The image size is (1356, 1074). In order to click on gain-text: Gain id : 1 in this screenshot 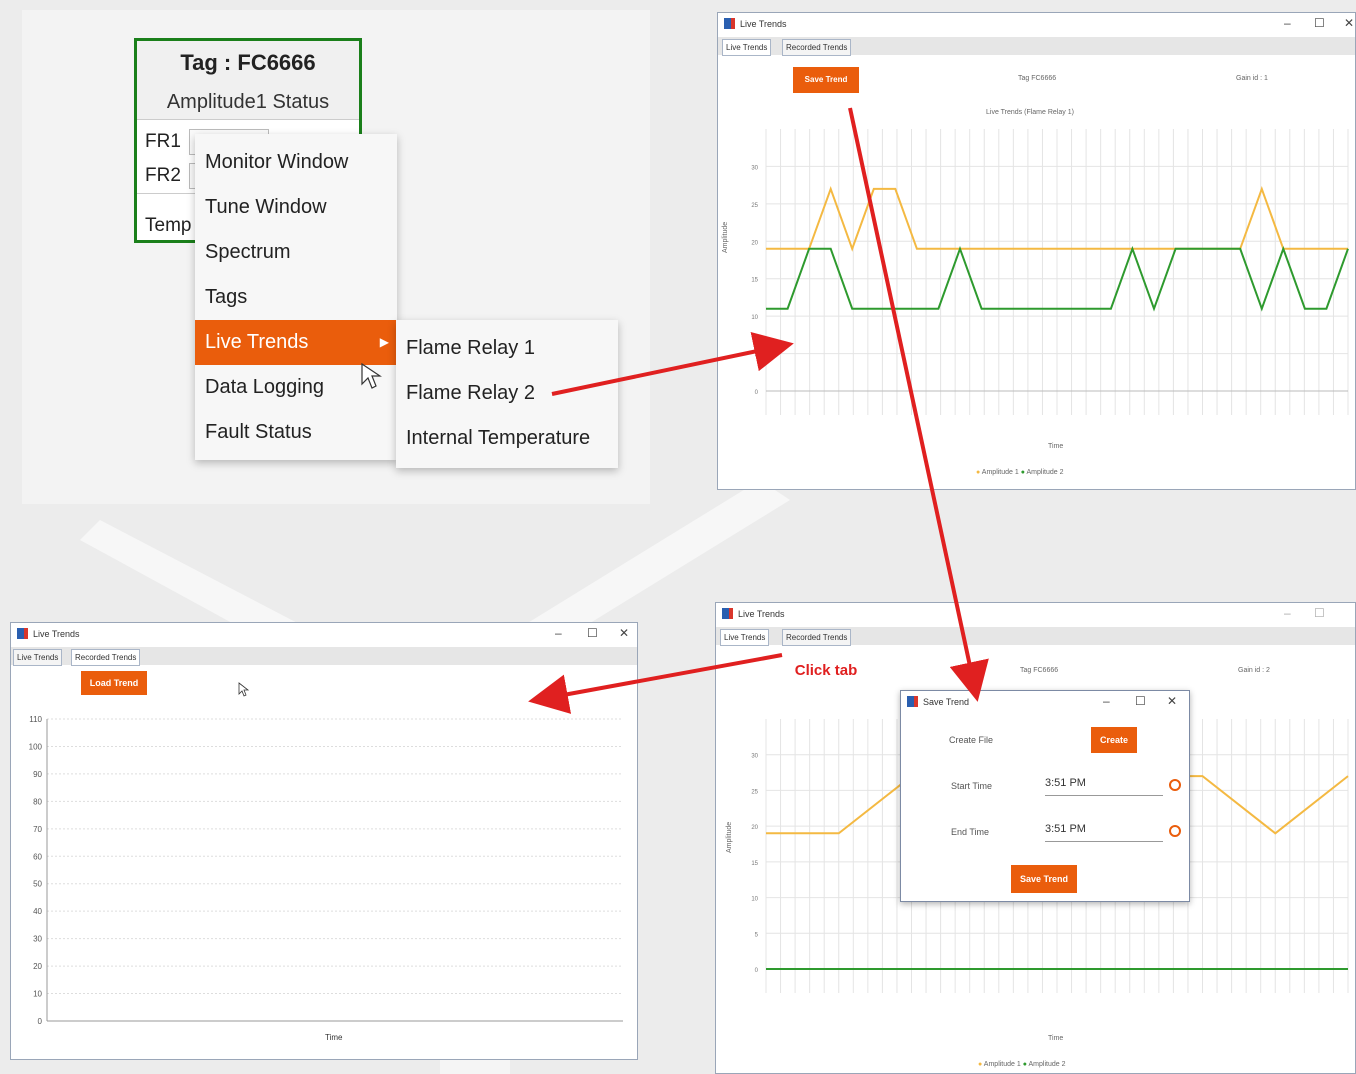, I will do `click(1252, 78)`.